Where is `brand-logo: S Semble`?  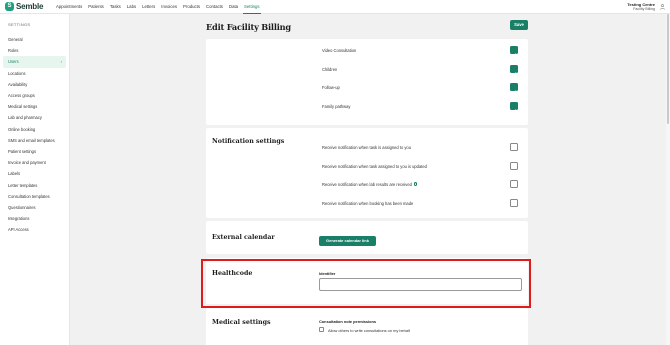 brand-logo: S Semble is located at coordinates (27, 6).